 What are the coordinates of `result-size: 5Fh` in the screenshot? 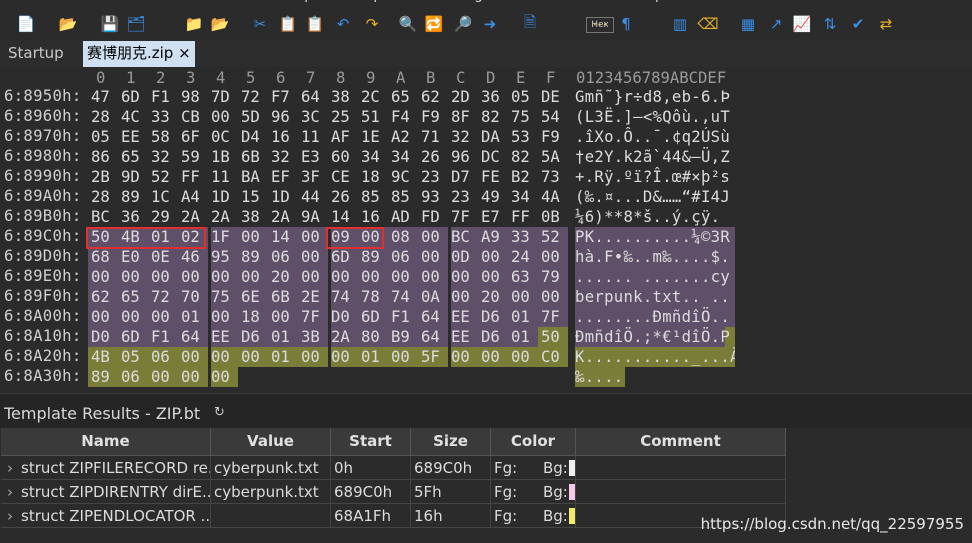 It's located at (451, 492).